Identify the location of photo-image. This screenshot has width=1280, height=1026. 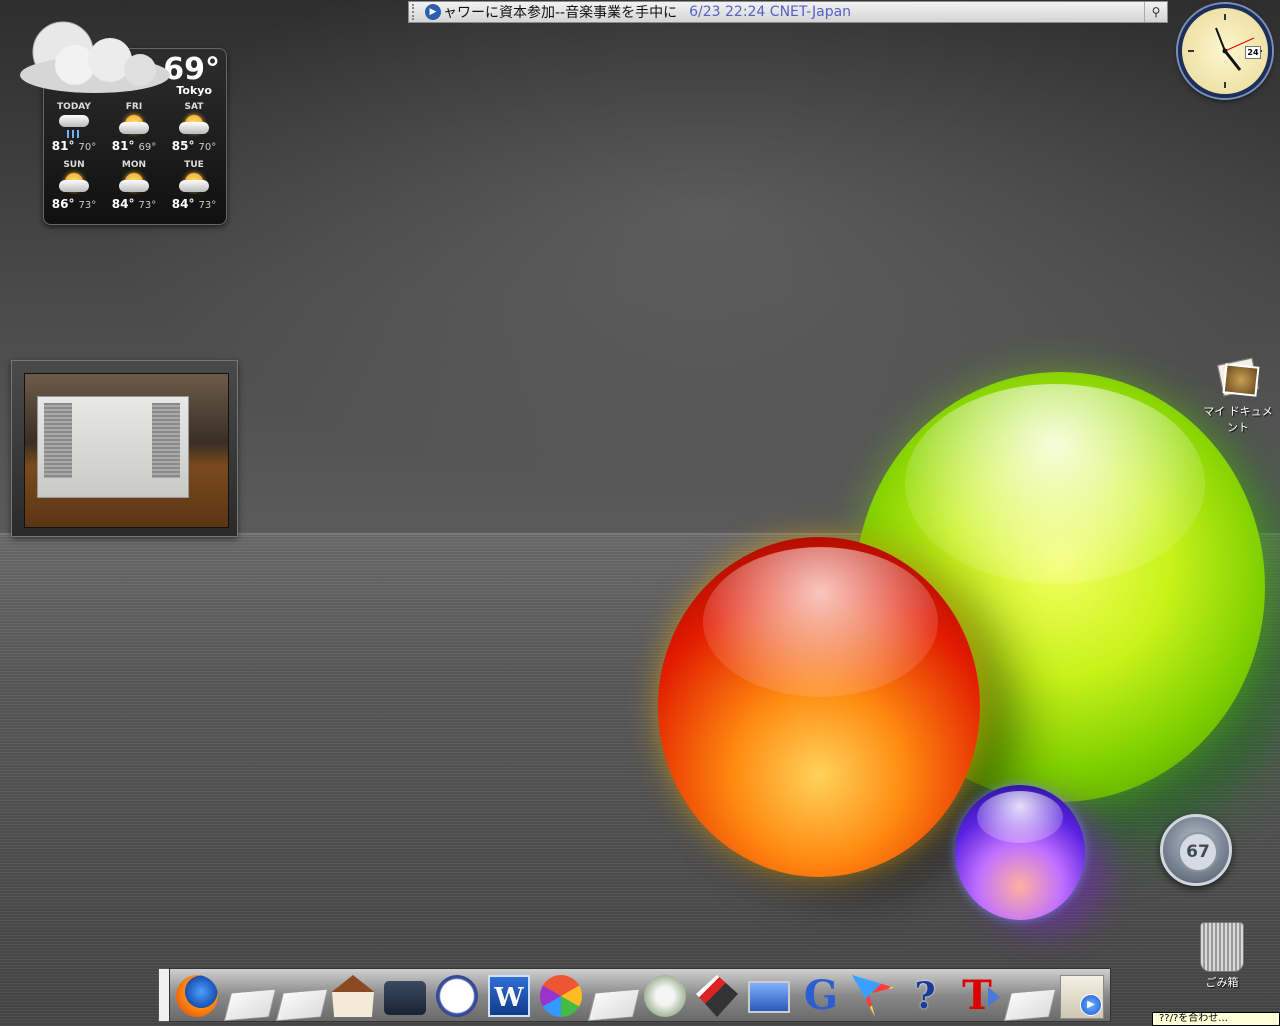
(126, 450).